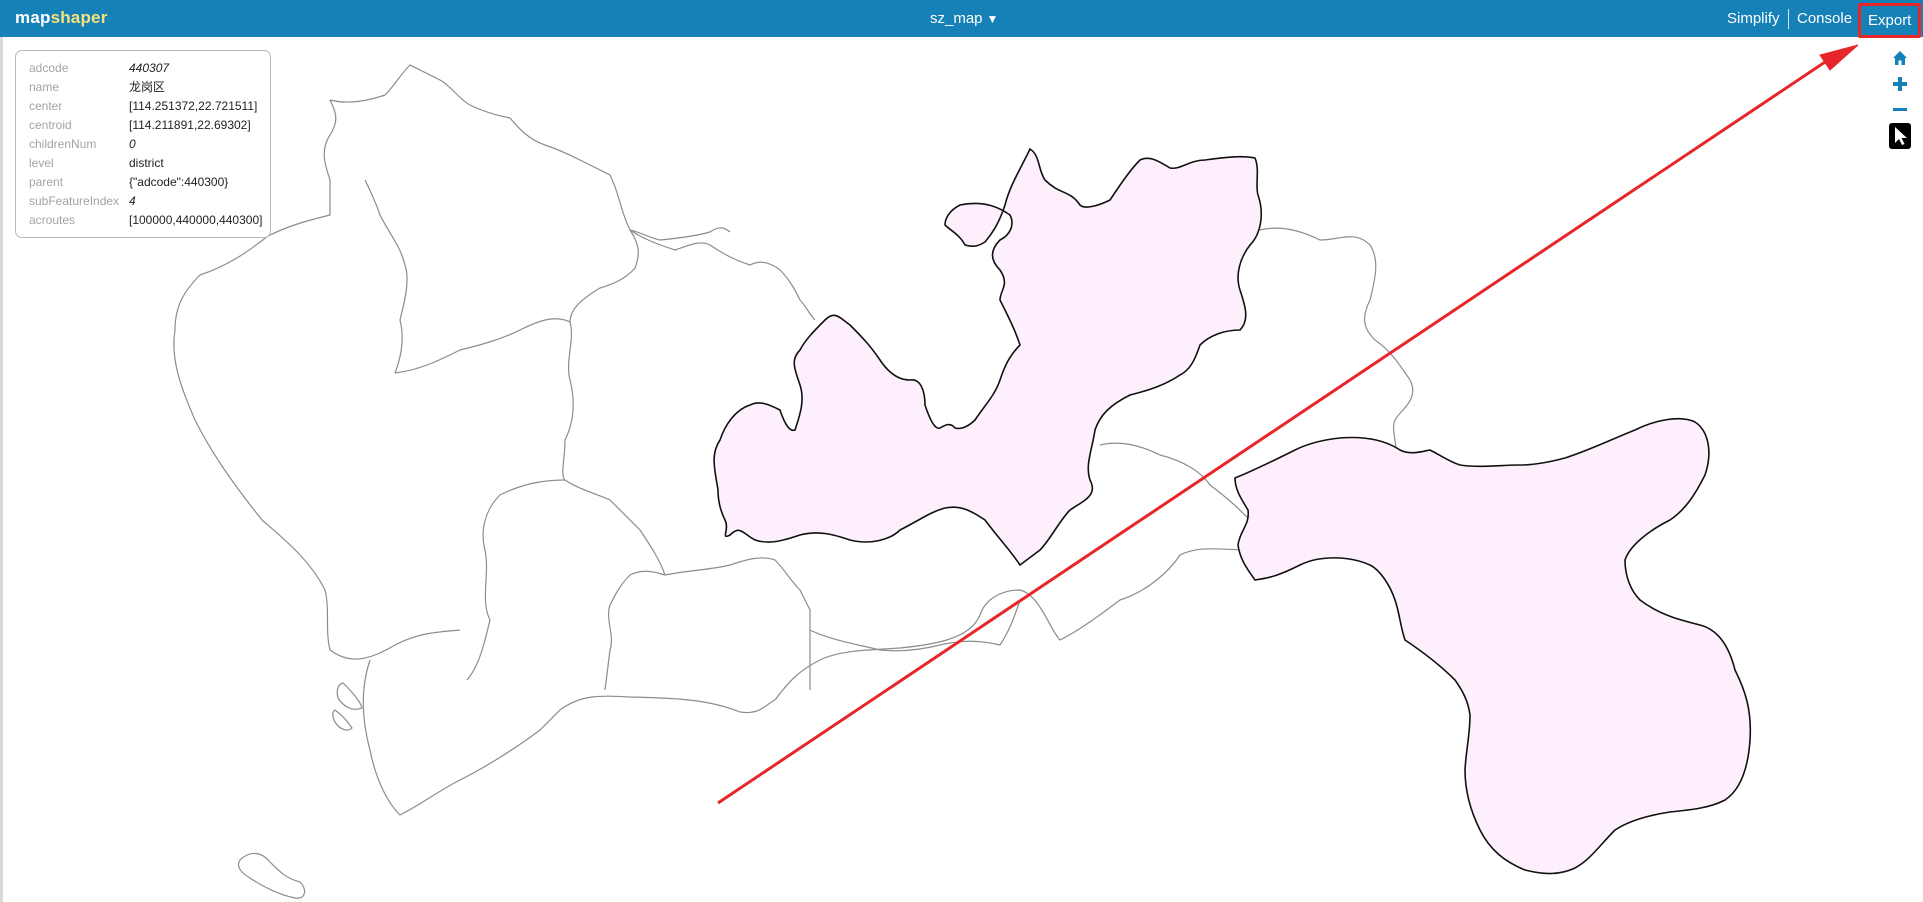  What do you see at coordinates (317, 447) in the screenshot?
I see `district-outline-baoan` at bounding box center [317, 447].